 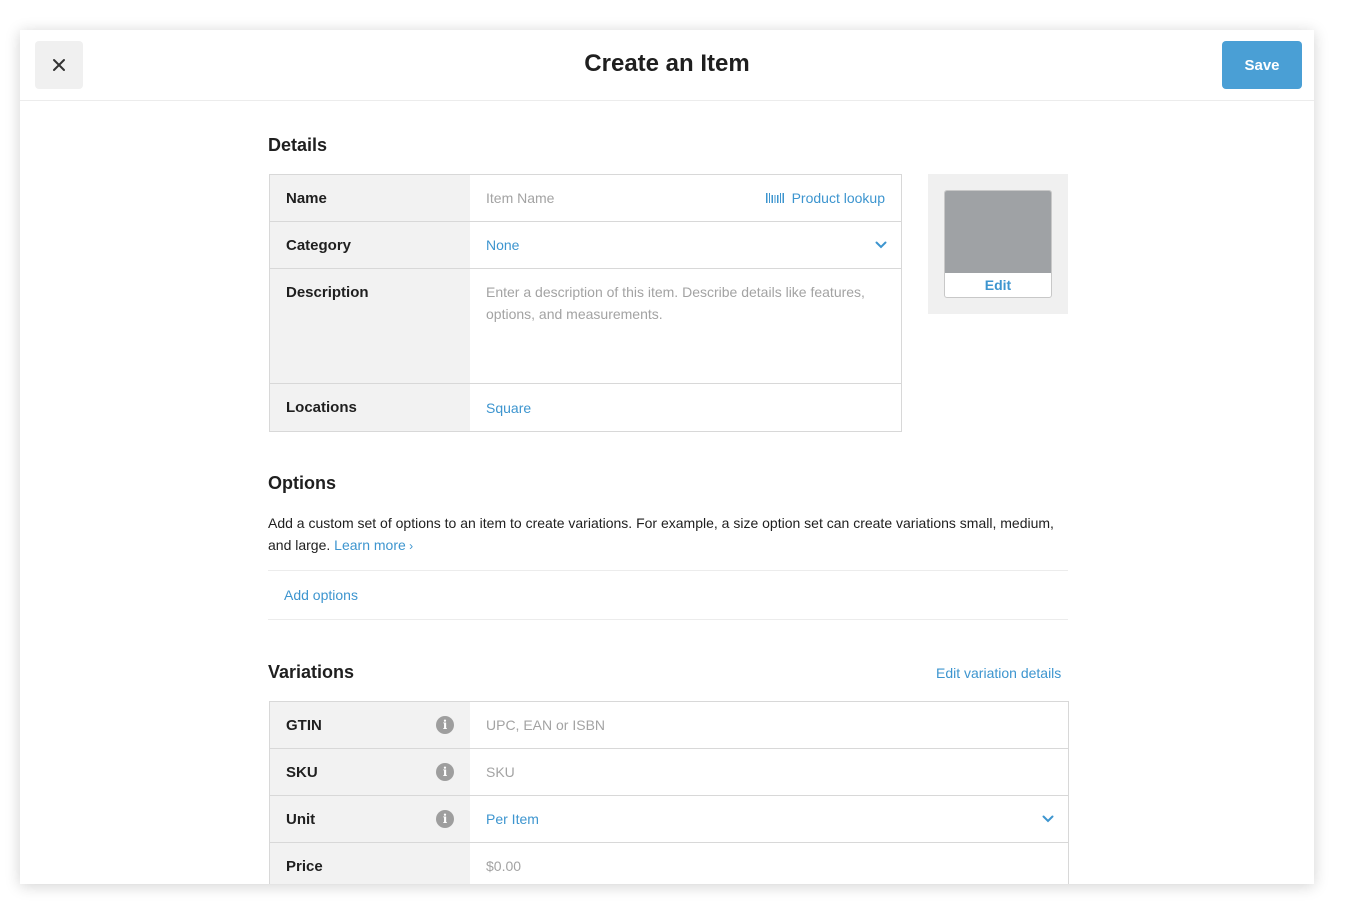 What do you see at coordinates (370, 772) in the screenshot?
I see `sku-label: SKU i` at bounding box center [370, 772].